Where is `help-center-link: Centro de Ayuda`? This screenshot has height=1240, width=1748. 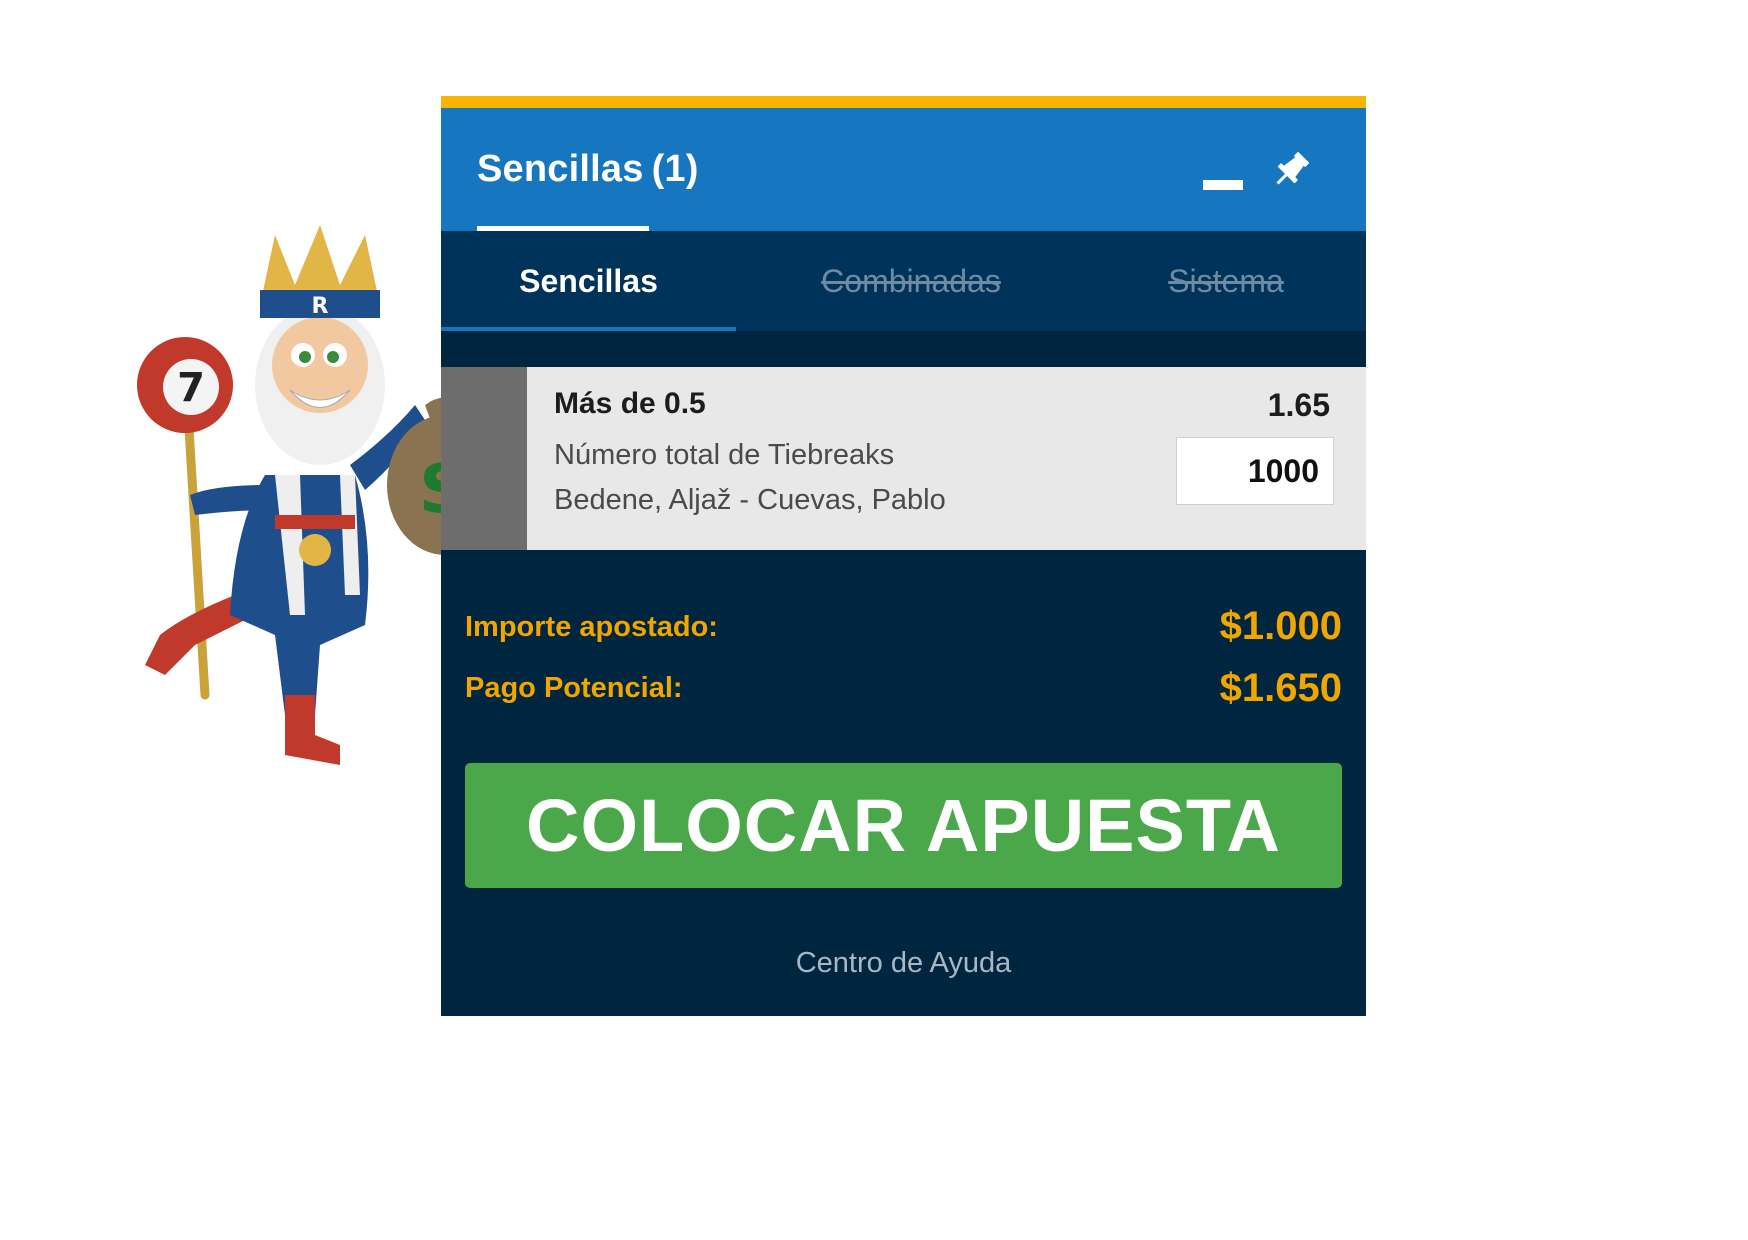 help-center-link: Centro de Ayuda is located at coordinates (903, 963).